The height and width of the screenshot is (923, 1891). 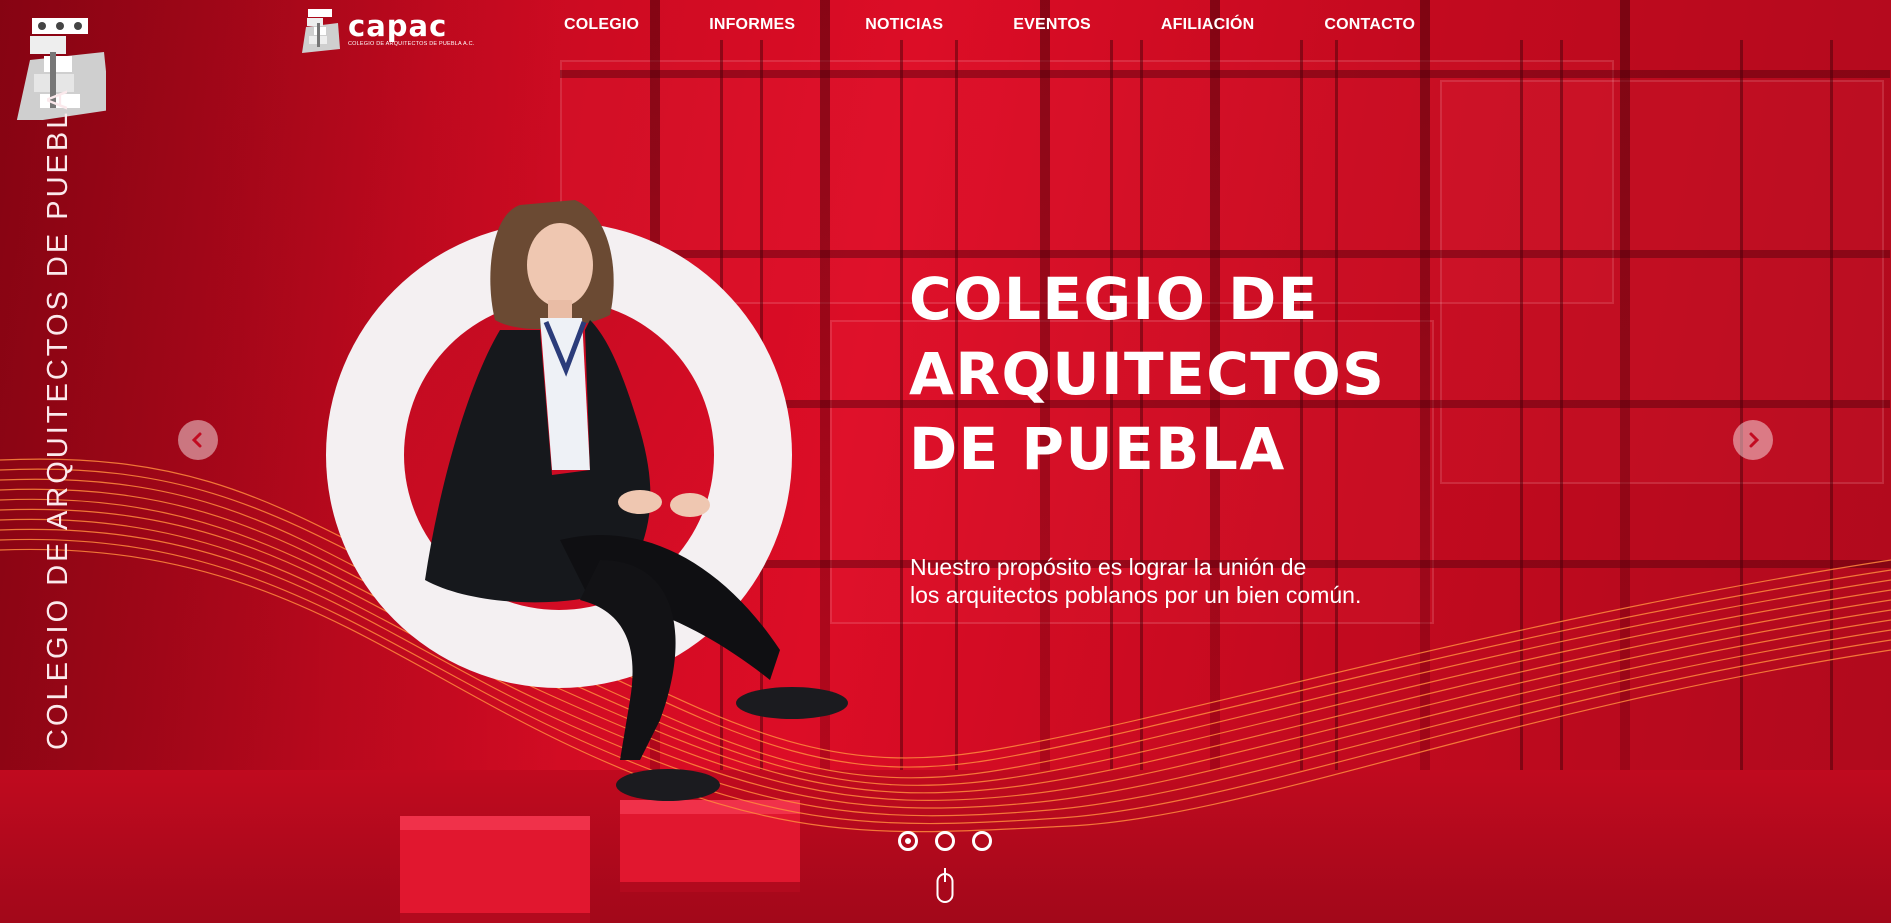 What do you see at coordinates (945, 886) in the screenshot?
I see `scroll-down-mouse-icon` at bounding box center [945, 886].